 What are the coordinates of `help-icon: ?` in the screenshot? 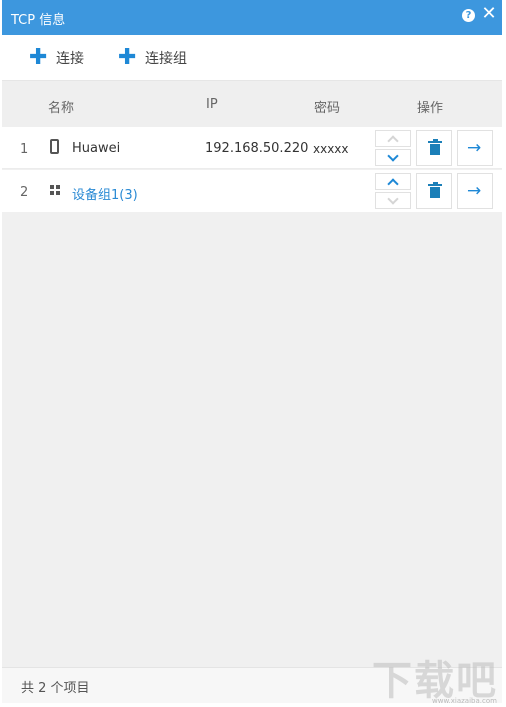 It's located at (468, 15).